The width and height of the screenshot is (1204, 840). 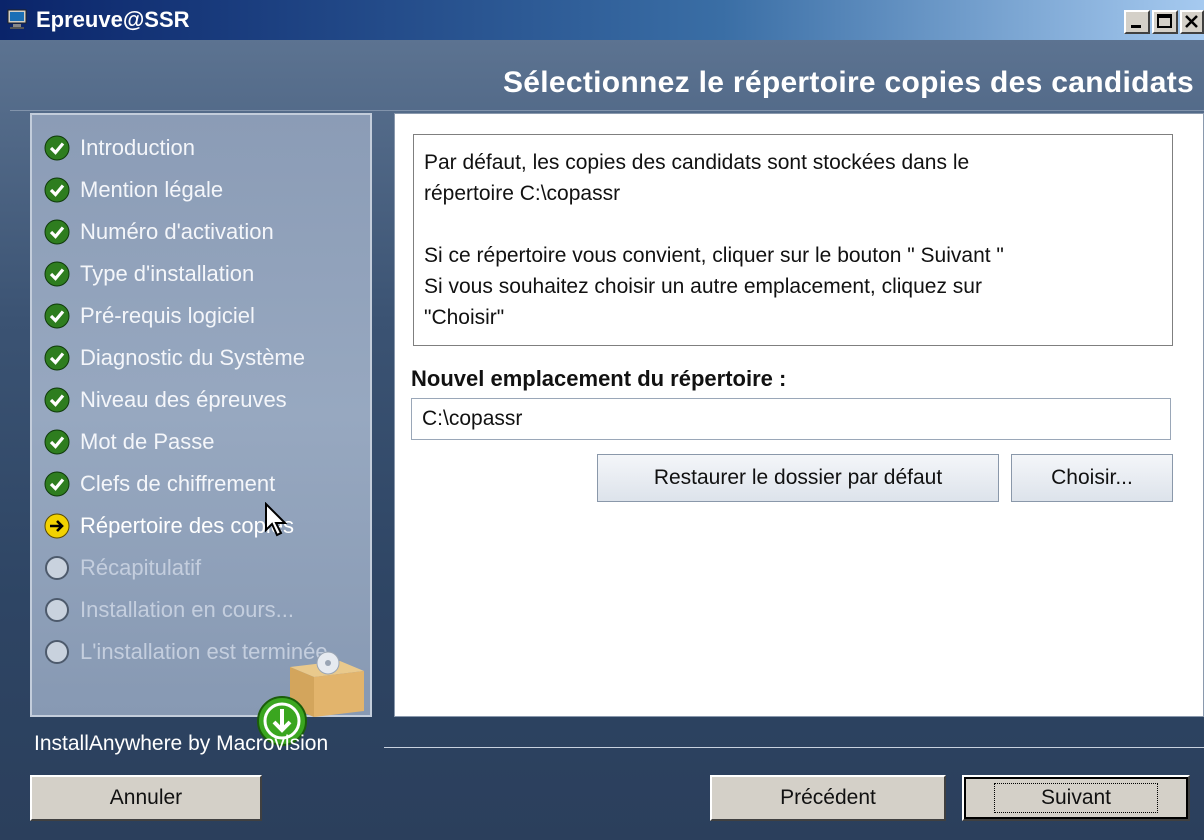 I want to click on maximize-icon, so click(x=1164, y=21).